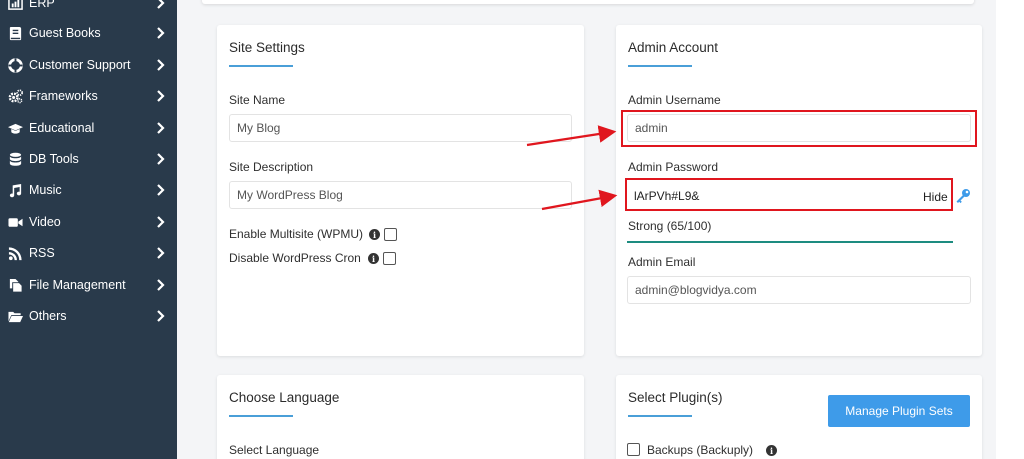 The image size is (1024, 459). What do you see at coordinates (54, 159) in the screenshot?
I see `sidebar-item-label: DB Tools` at bounding box center [54, 159].